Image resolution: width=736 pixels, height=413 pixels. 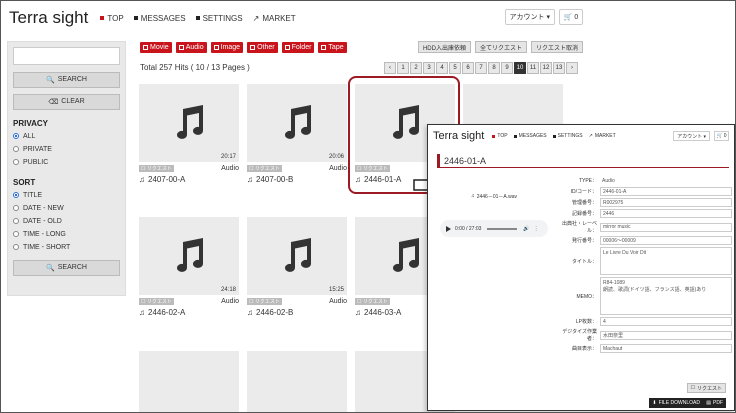 What do you see at coordinates (494, 196) in the screenshot?
I see `file-preview: ♫ 2446－01－A.wav` at bounding box center [494, 196].